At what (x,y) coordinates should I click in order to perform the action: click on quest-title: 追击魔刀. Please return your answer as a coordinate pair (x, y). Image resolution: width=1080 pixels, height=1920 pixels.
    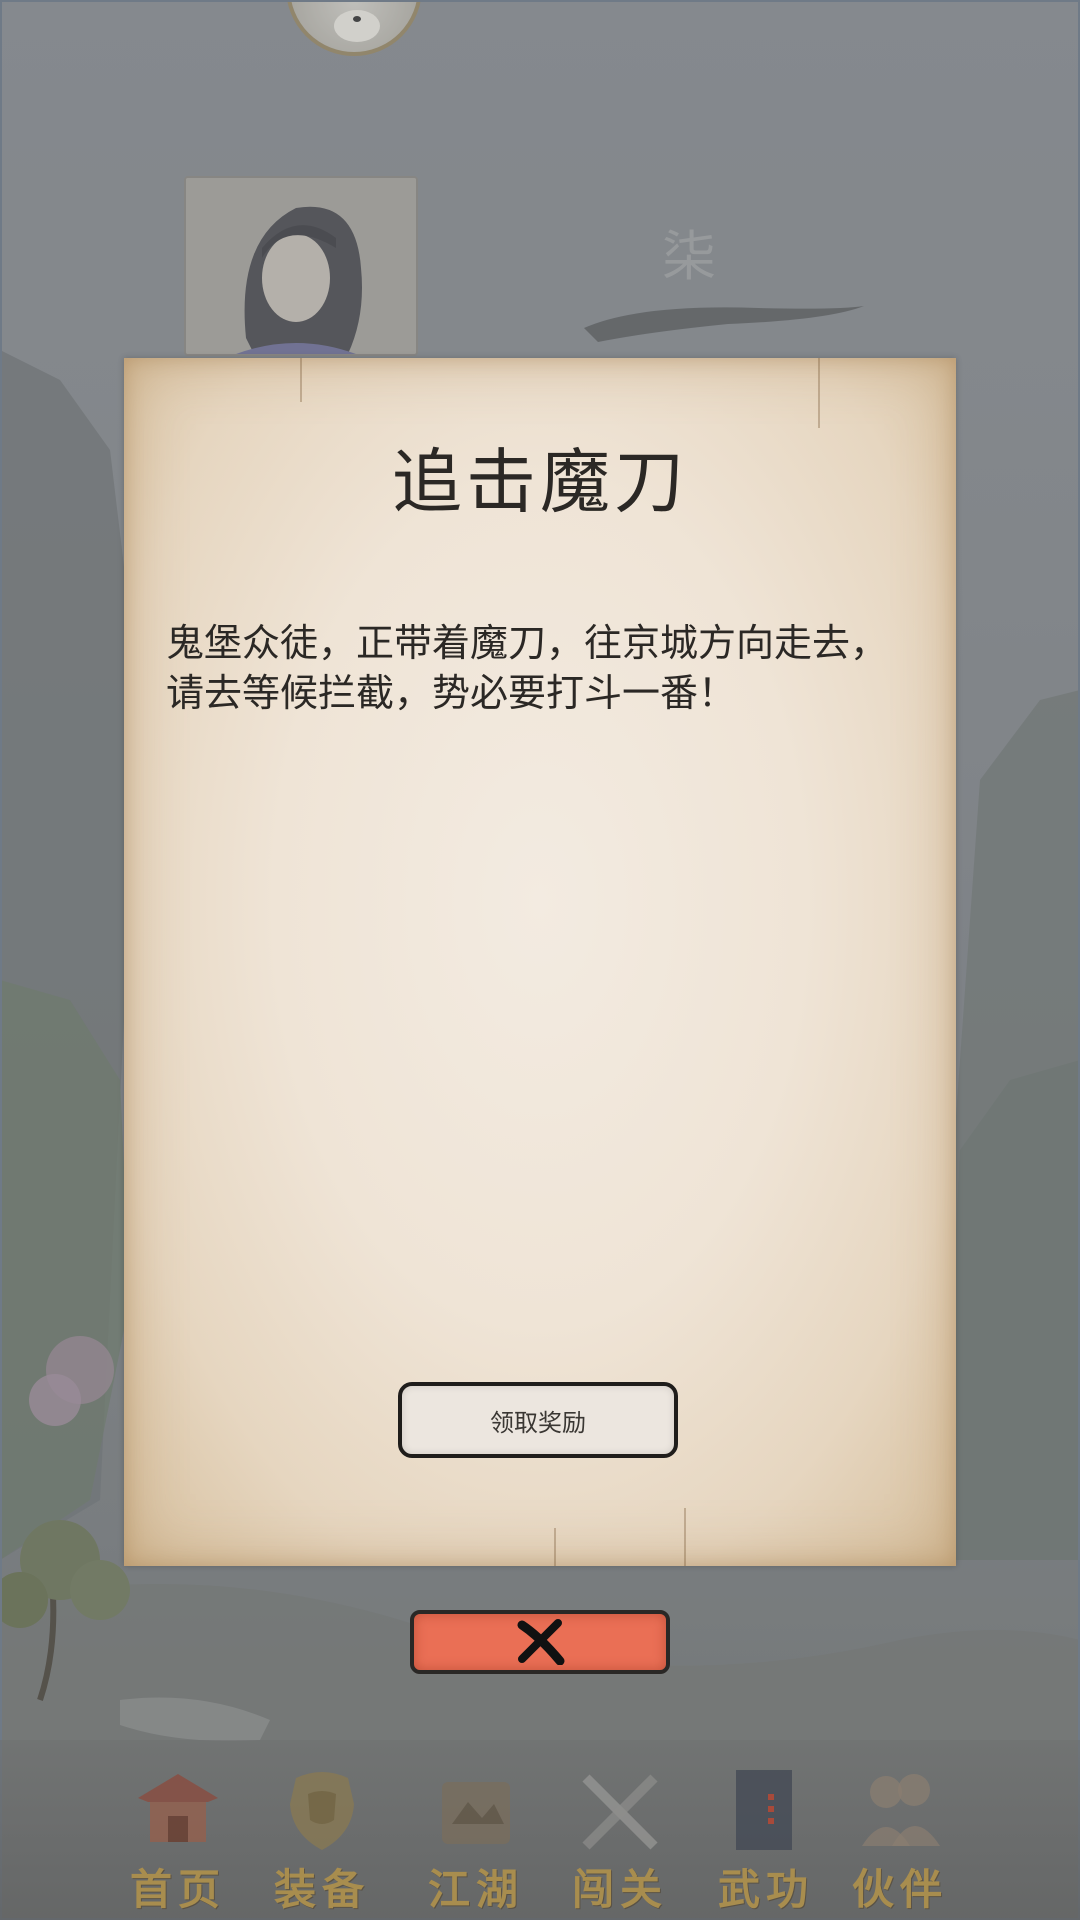
    Looking at the image, I should click on (540, 482).